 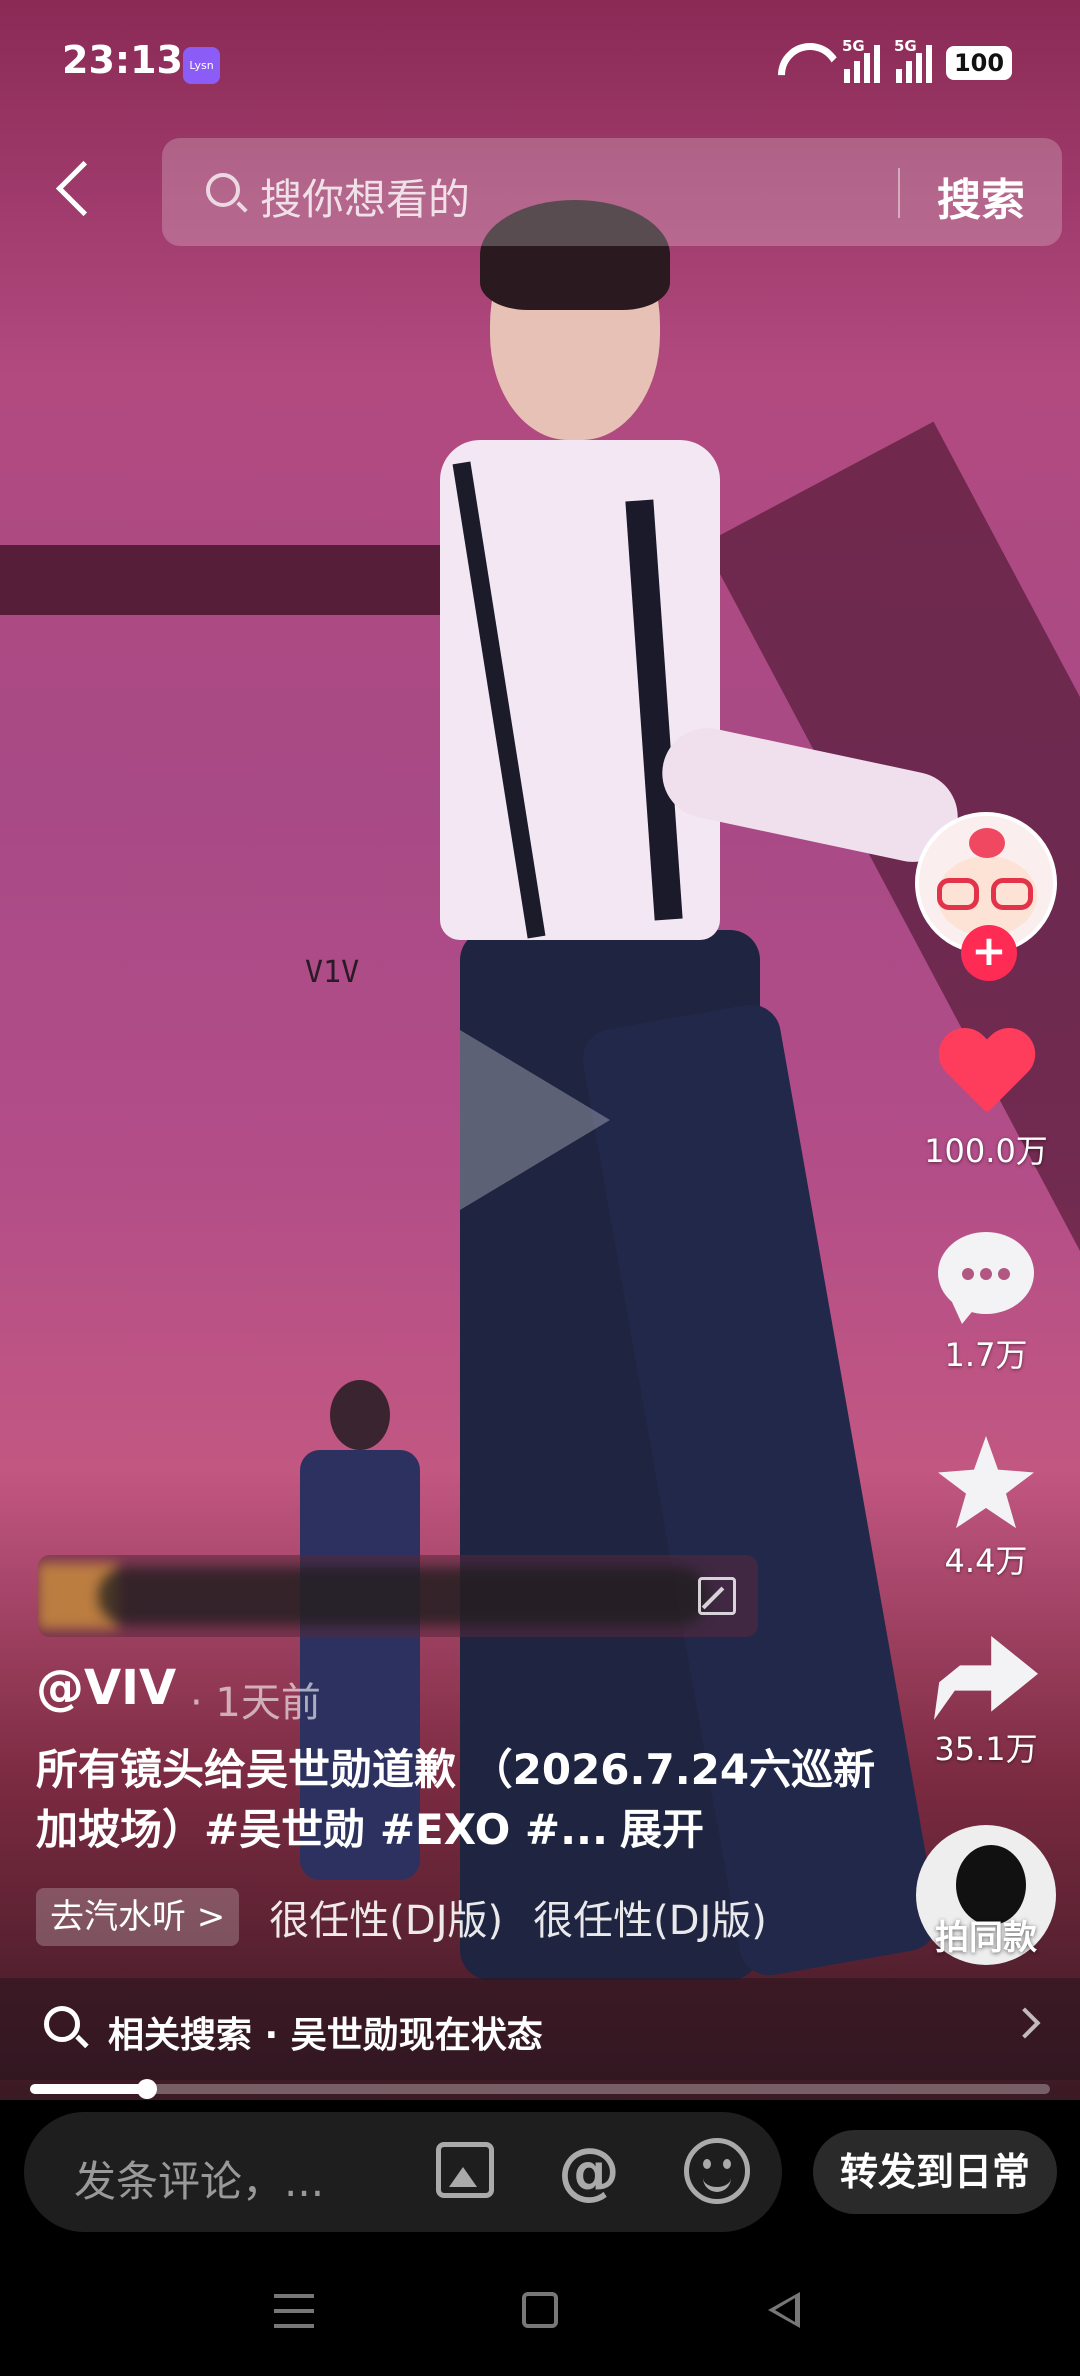 I want to click on network-type-label: 5G, so click(x=853, y=46).